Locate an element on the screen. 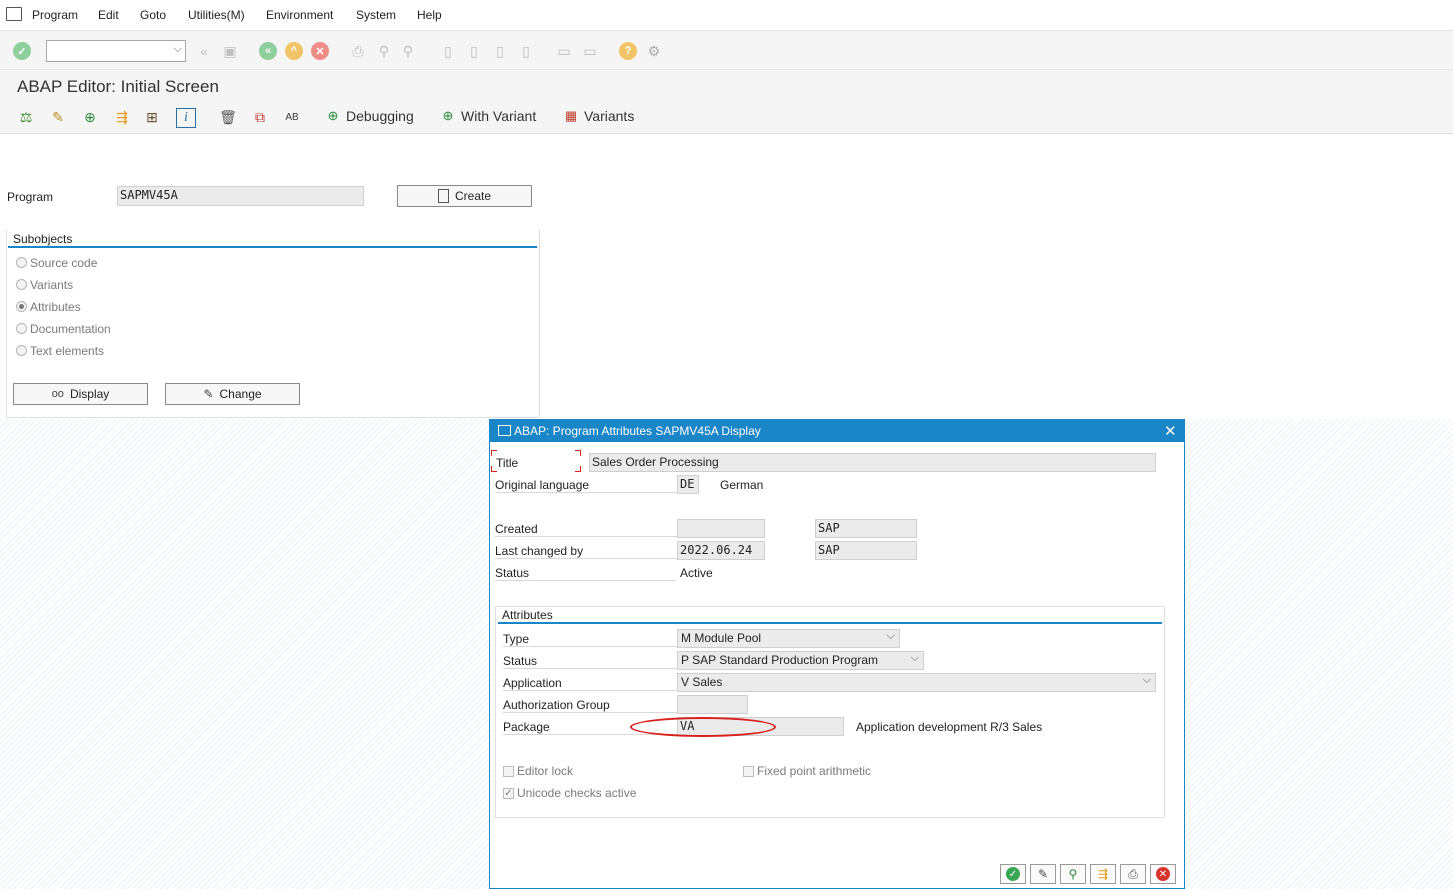 This screenshot has width=1453, height=889. with-variant-button: ⊕ With Variant is located at coordinates (488, 116).